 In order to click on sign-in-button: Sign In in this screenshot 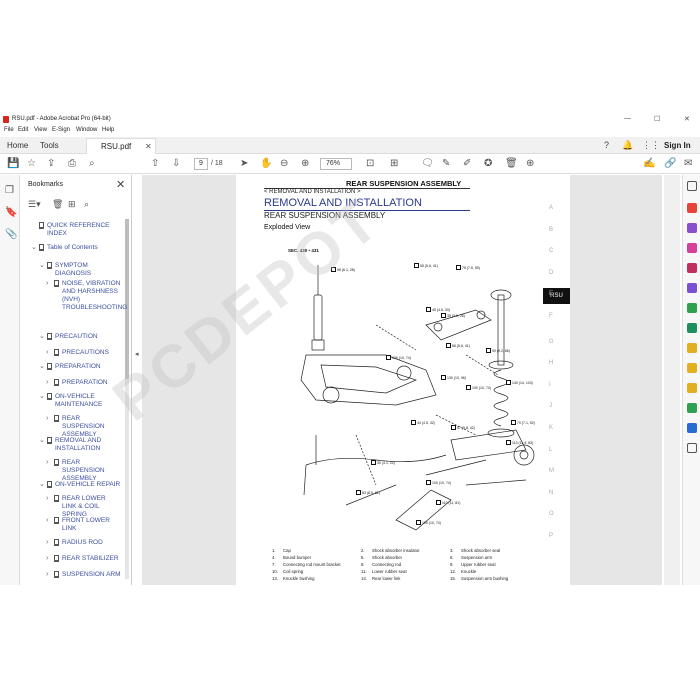, I will do `click(677, 145)`.